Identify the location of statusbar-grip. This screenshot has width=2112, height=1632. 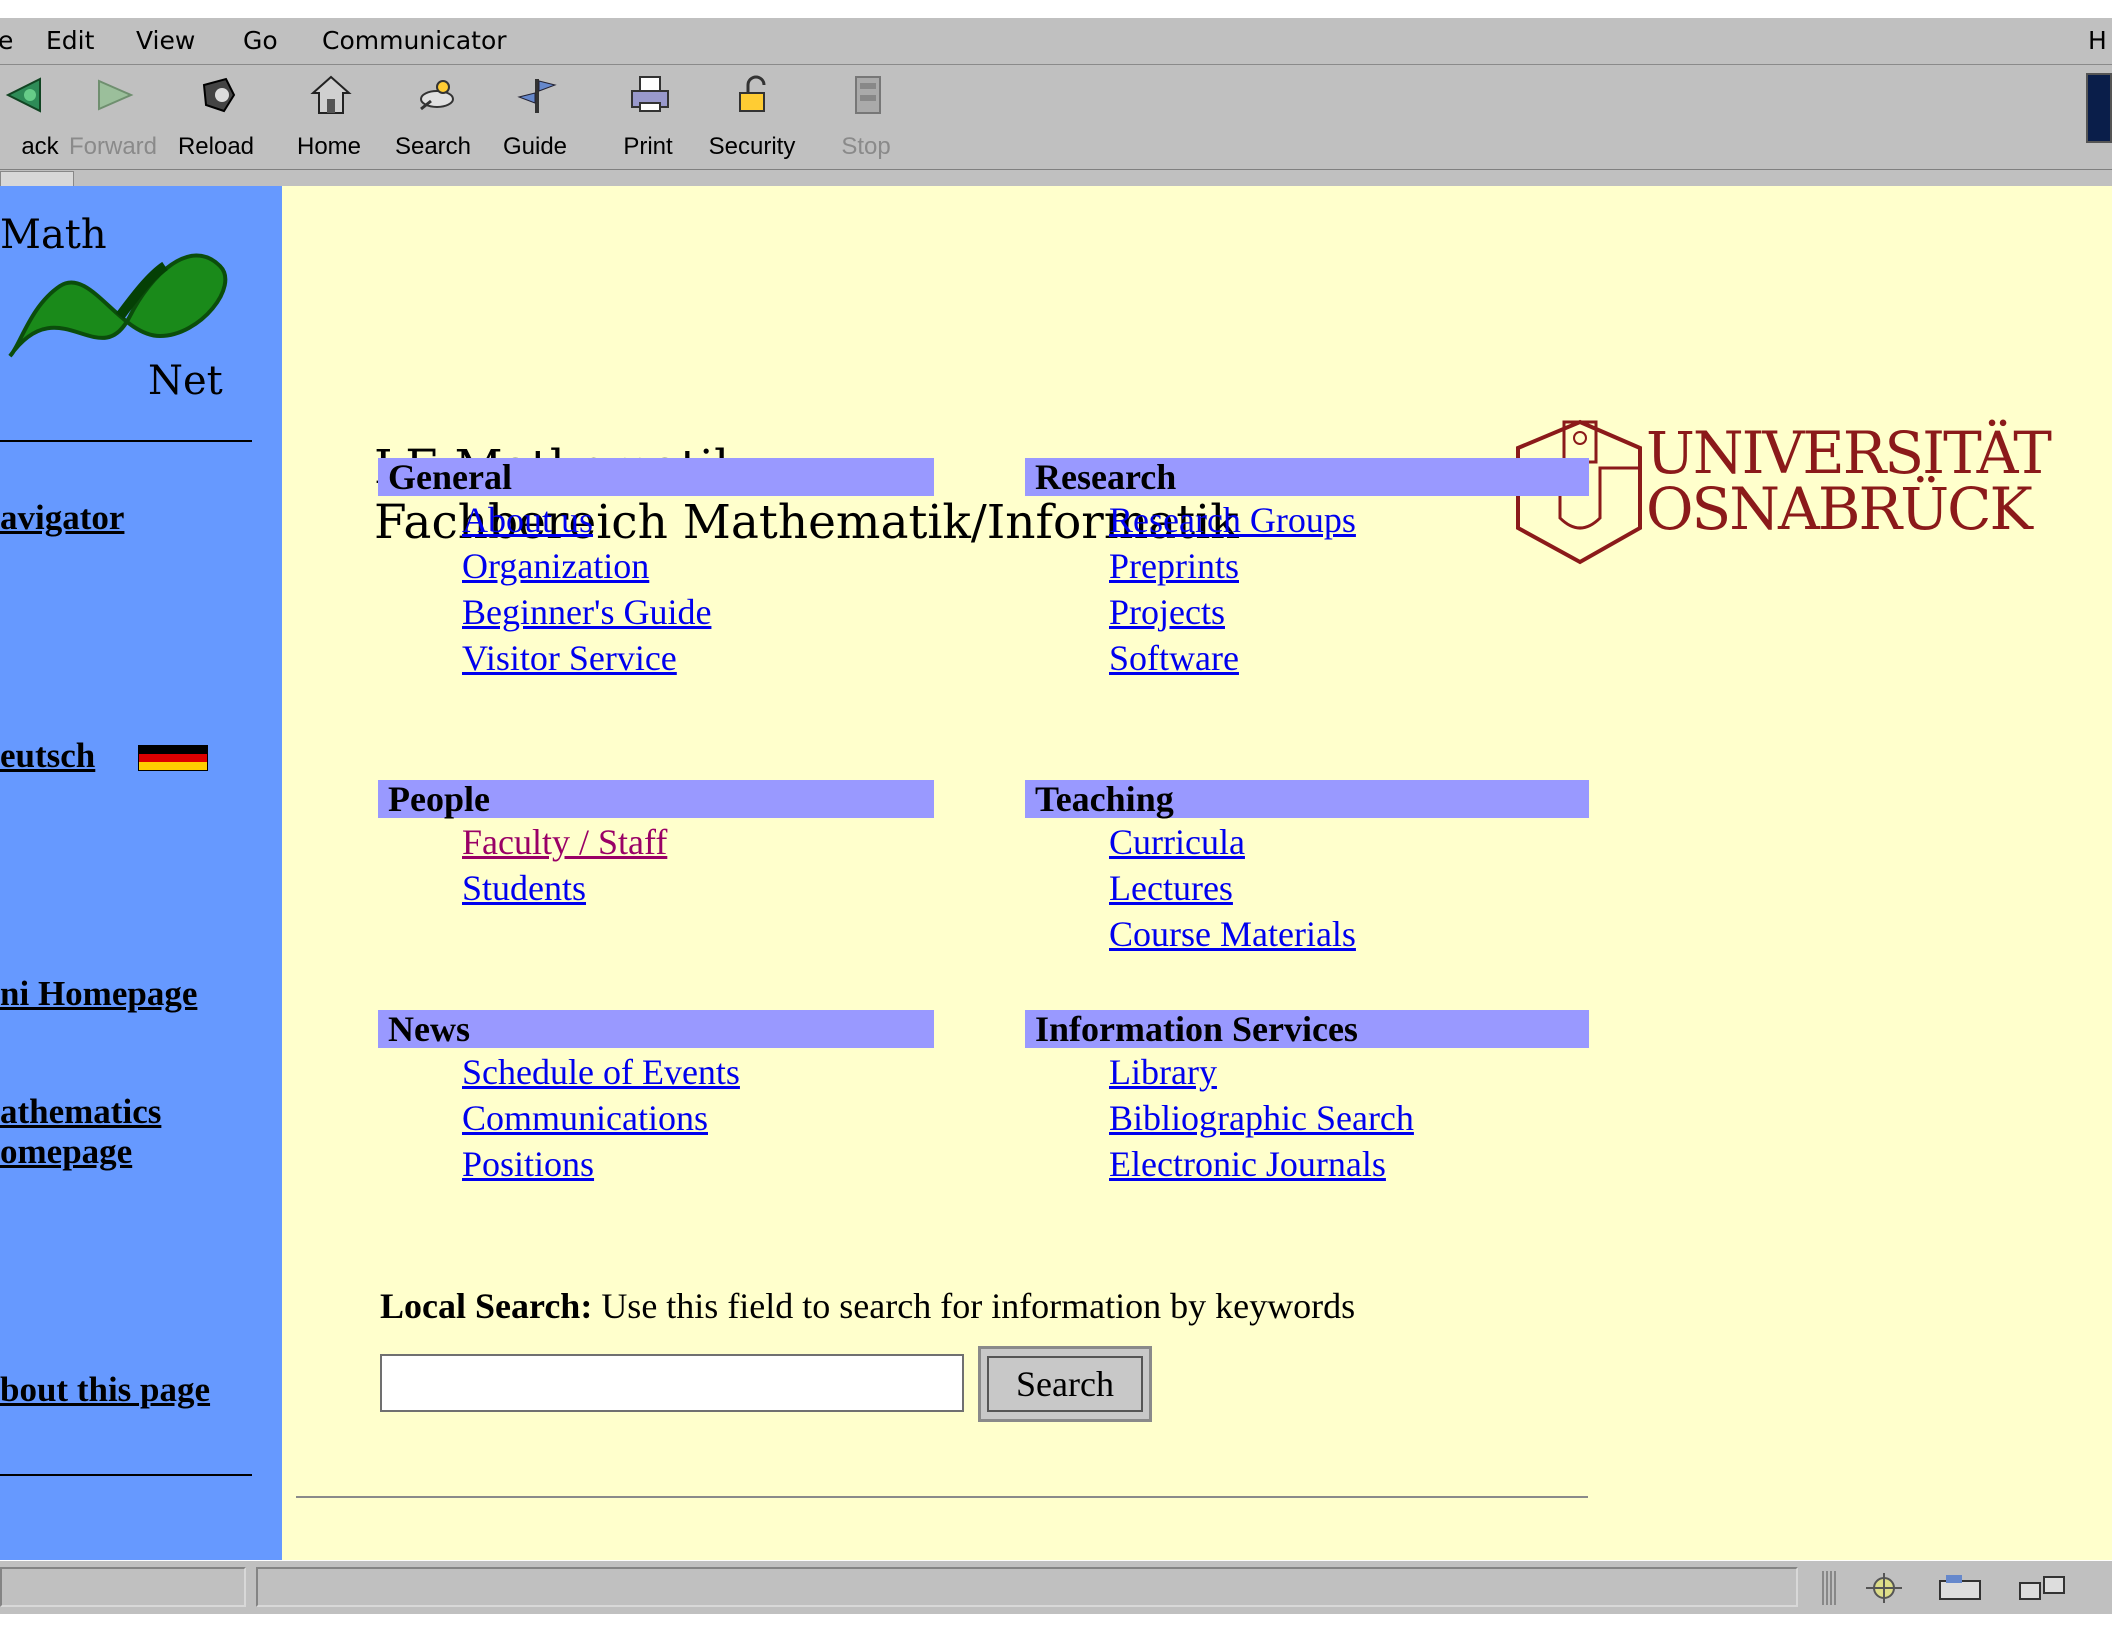
(1829, 1588).